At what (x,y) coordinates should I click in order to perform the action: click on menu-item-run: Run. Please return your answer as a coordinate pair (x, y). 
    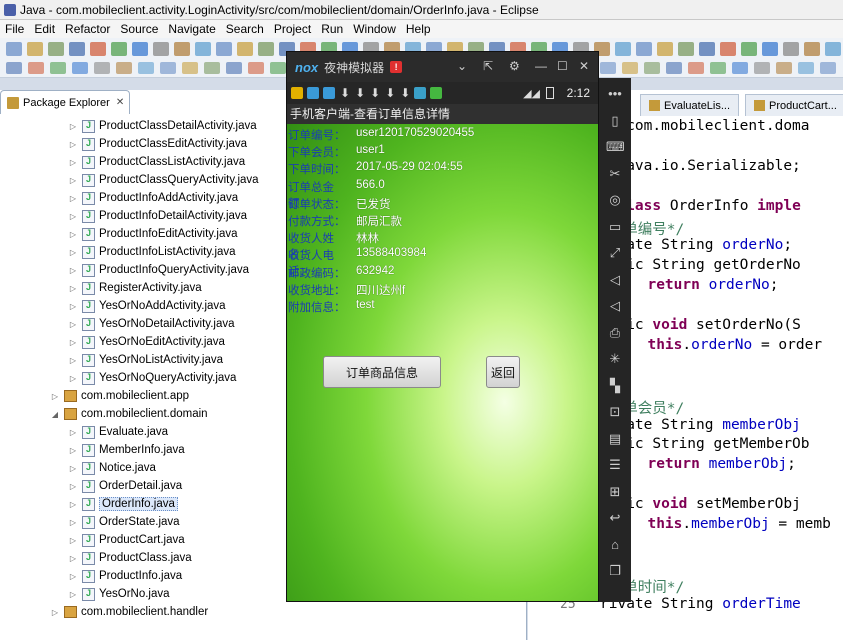
    Looking at the image, I should click on (334, 29).